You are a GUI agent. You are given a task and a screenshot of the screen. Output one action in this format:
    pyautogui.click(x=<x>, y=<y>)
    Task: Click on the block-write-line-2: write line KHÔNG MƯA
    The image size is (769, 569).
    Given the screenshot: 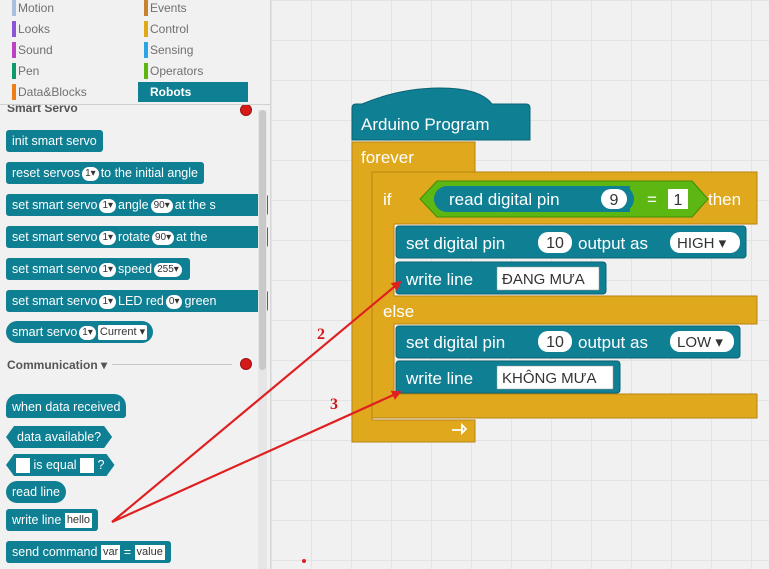 What is the action you would take?
    pyautogui.click(x=508, y=377)
    